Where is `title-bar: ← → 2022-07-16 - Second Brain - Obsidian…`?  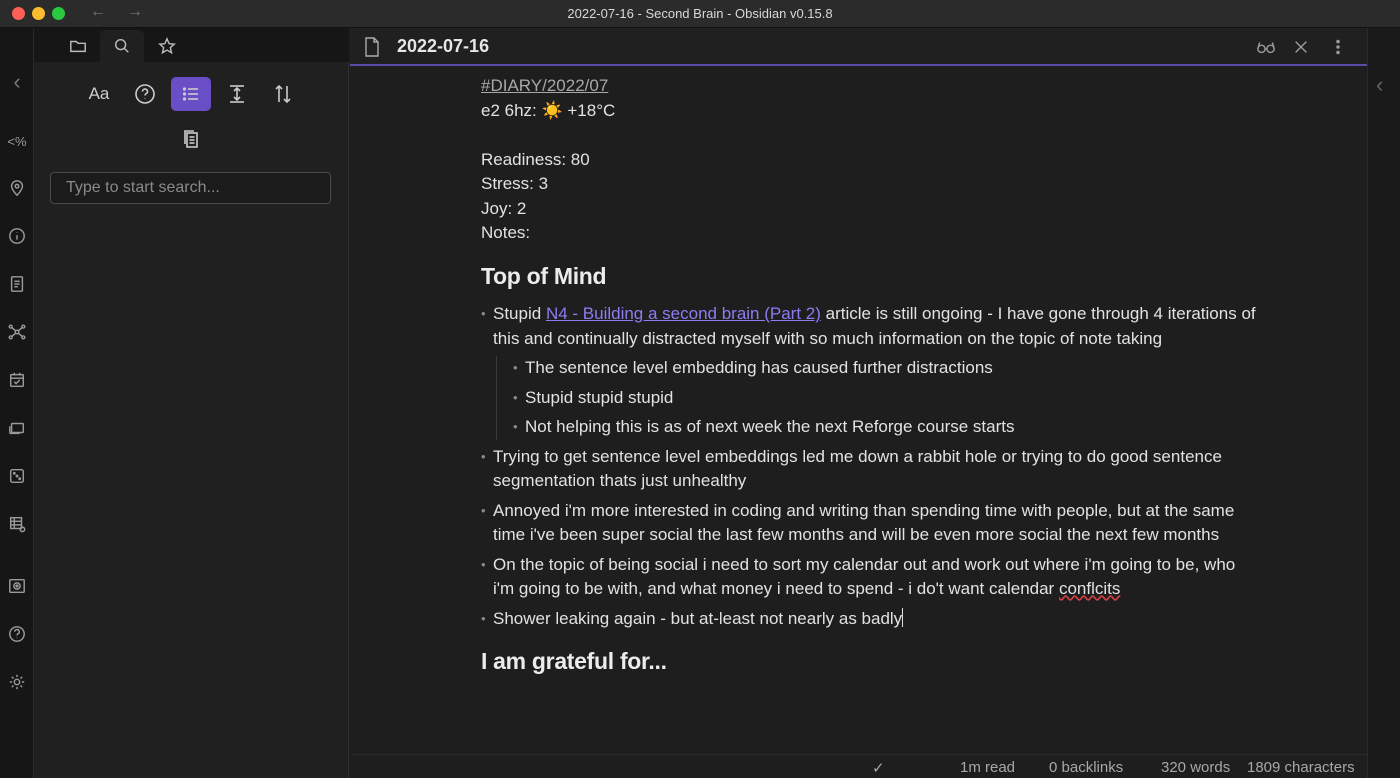 title-bar: ← → 2022-07-16 - Second Brain - Obsidian… is located at coordinates (700, 14).